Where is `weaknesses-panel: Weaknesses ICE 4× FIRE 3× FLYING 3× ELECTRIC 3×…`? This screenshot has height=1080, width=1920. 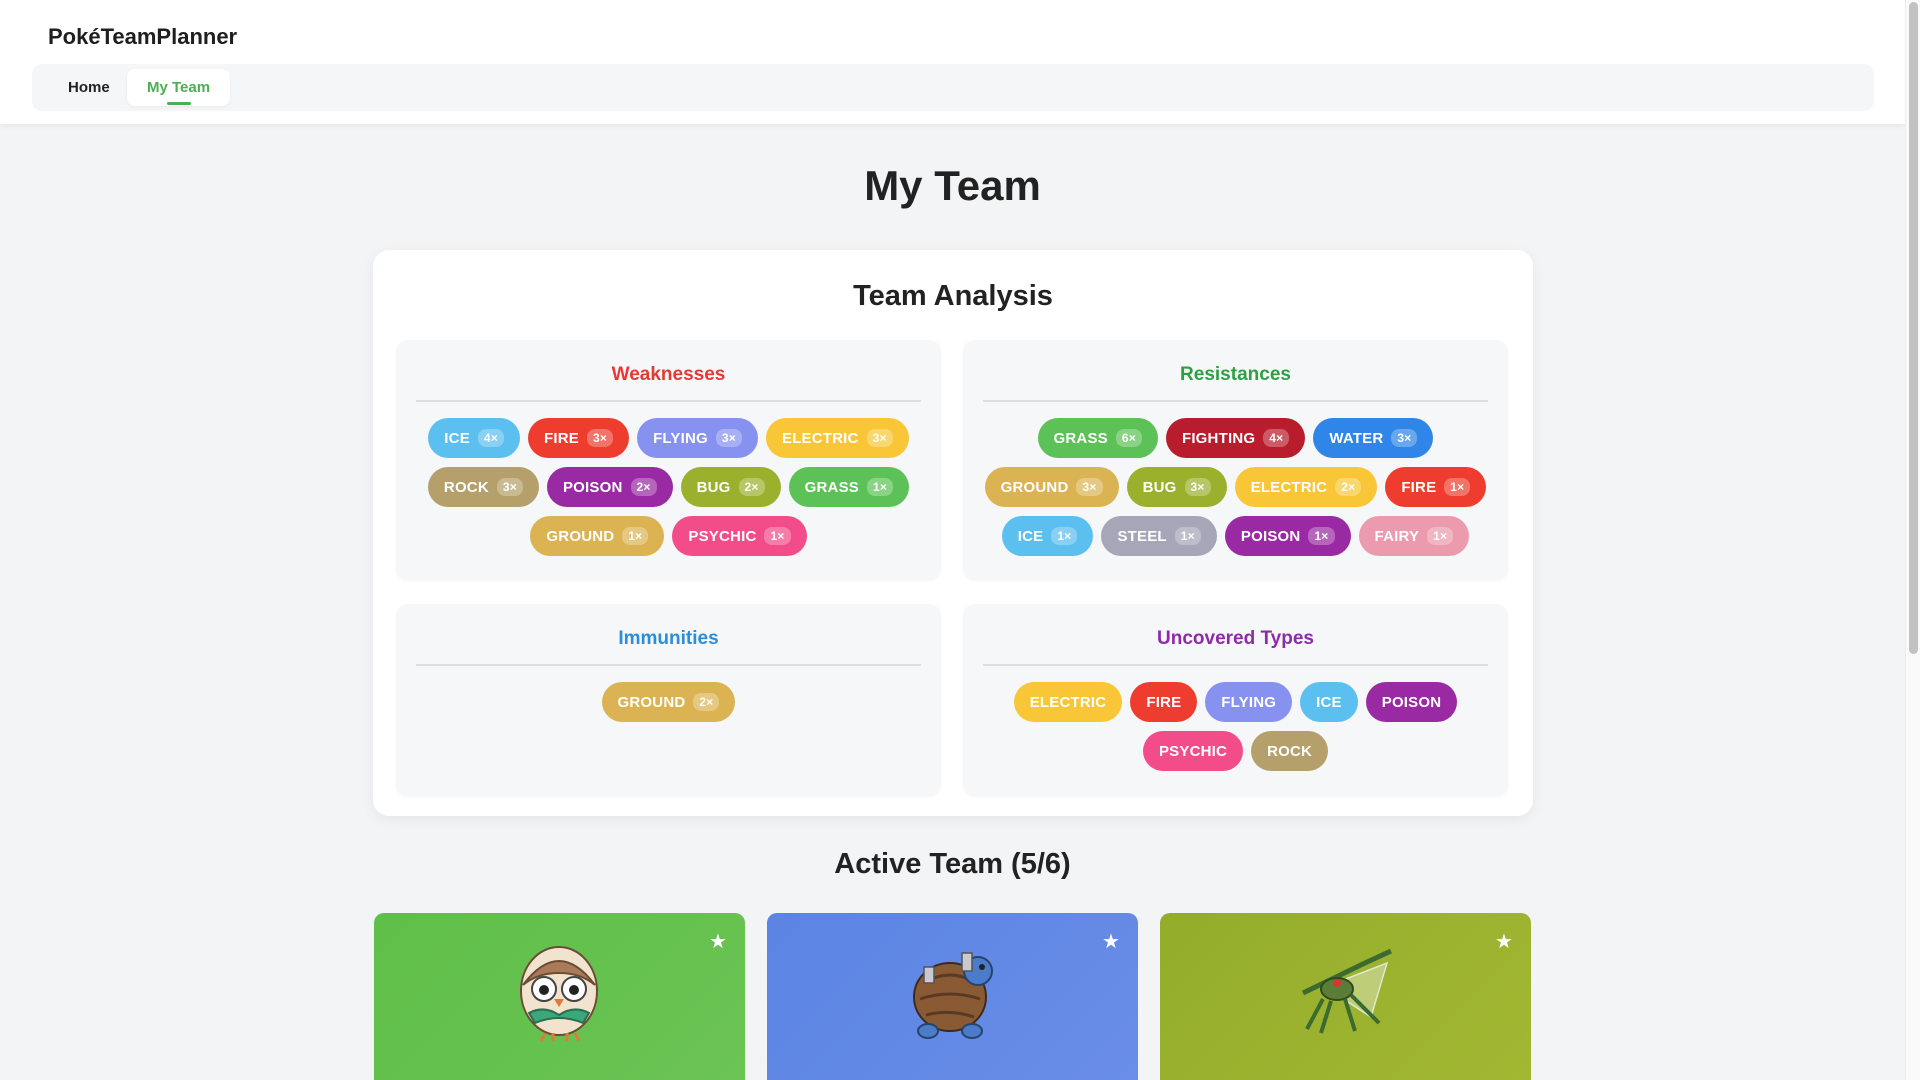 weaknesses-panel: Weaknesses ICE 4× FIRE 3× FLYING 3× ELECTRIC 3×… is located at coordinates (668, 460).